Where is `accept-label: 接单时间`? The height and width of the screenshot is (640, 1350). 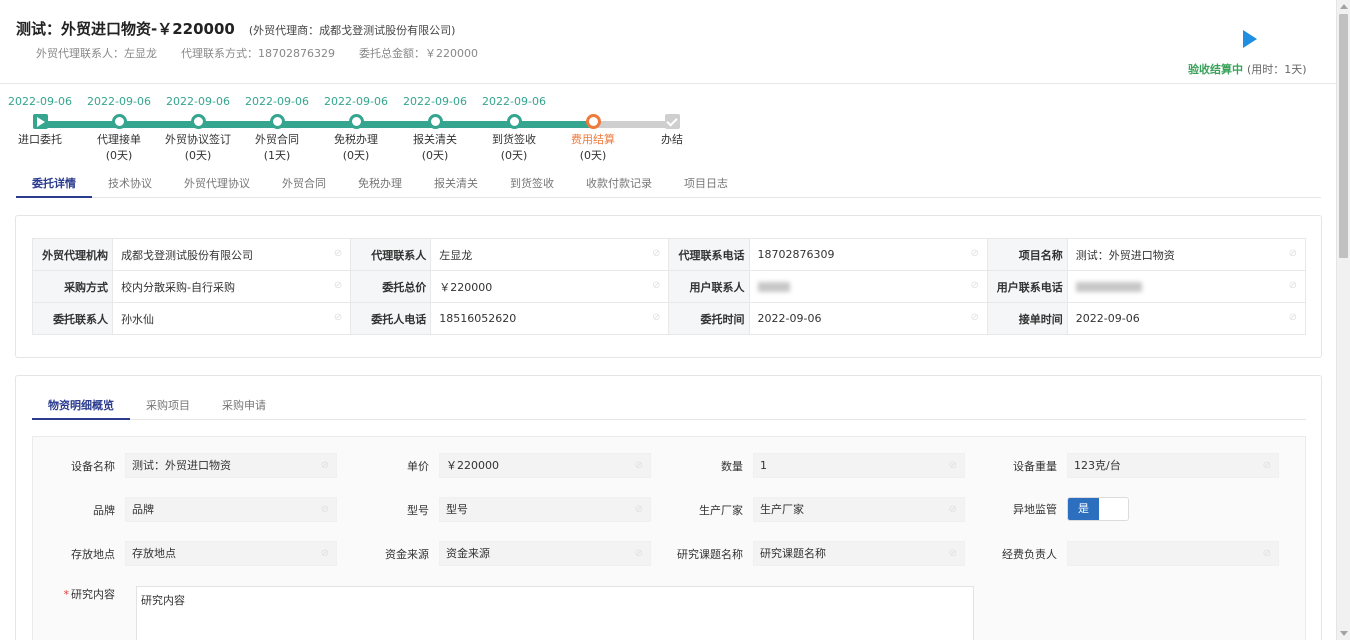
accept-label: 接单时间 is located at coordinates (1027, 318).